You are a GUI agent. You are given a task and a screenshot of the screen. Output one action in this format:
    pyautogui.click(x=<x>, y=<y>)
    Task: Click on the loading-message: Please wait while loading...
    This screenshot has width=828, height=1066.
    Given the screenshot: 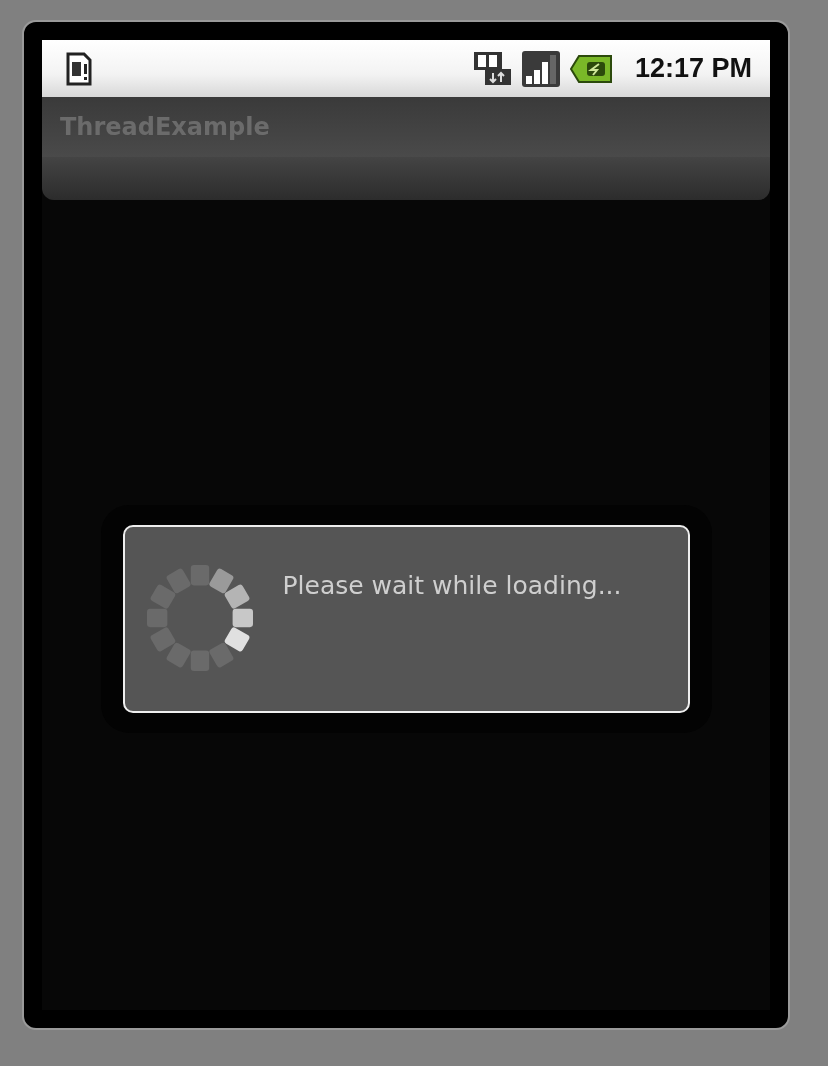 What is the action you would take?
    pyautogui.click(x=452, y=586)
    